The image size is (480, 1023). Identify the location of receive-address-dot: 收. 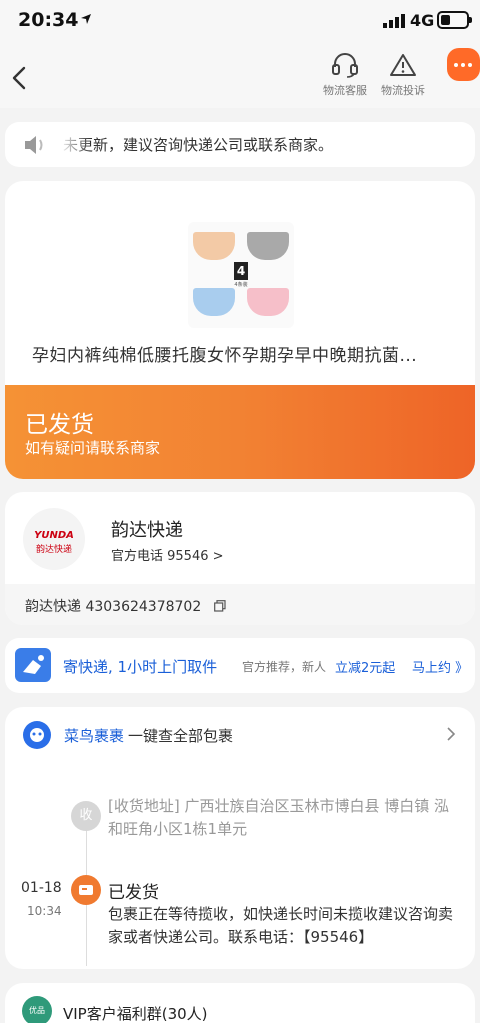
(86, 816).